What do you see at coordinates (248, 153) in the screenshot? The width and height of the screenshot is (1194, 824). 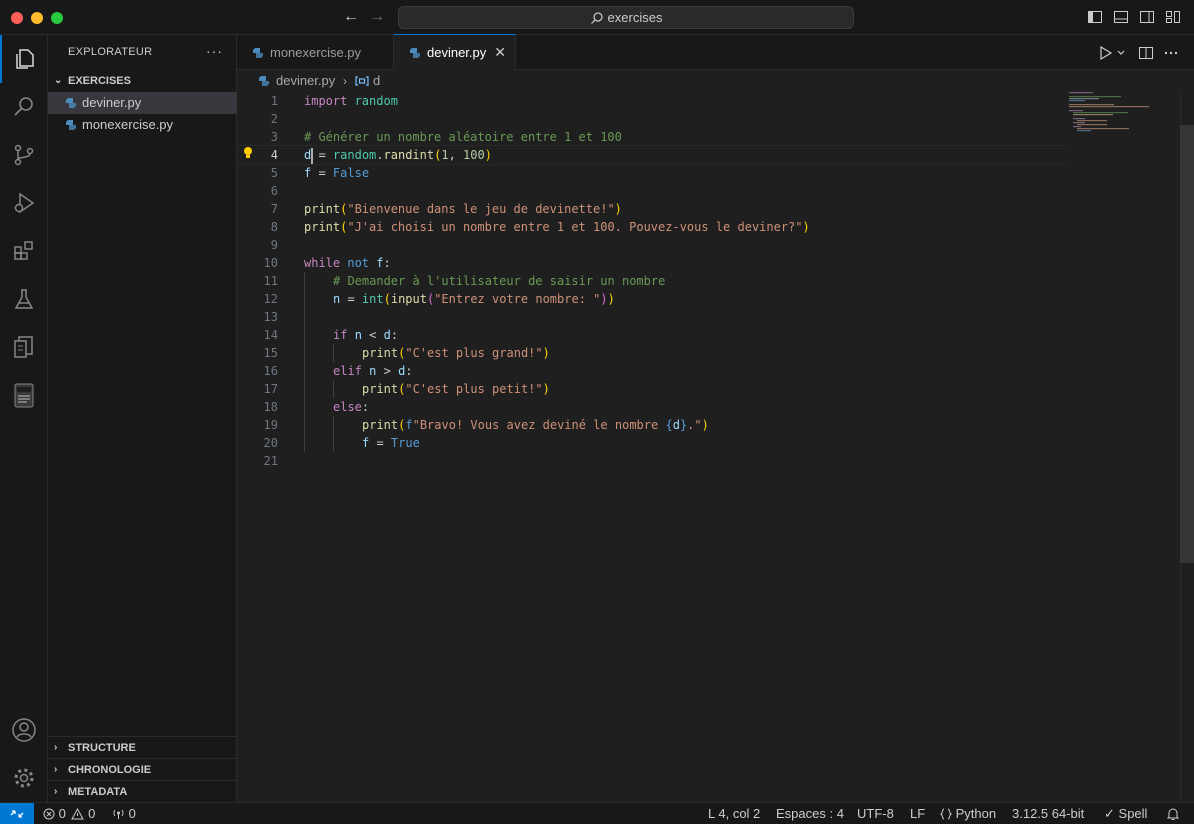 I see `lightbulb-icon` at bounding box center [248, 153].